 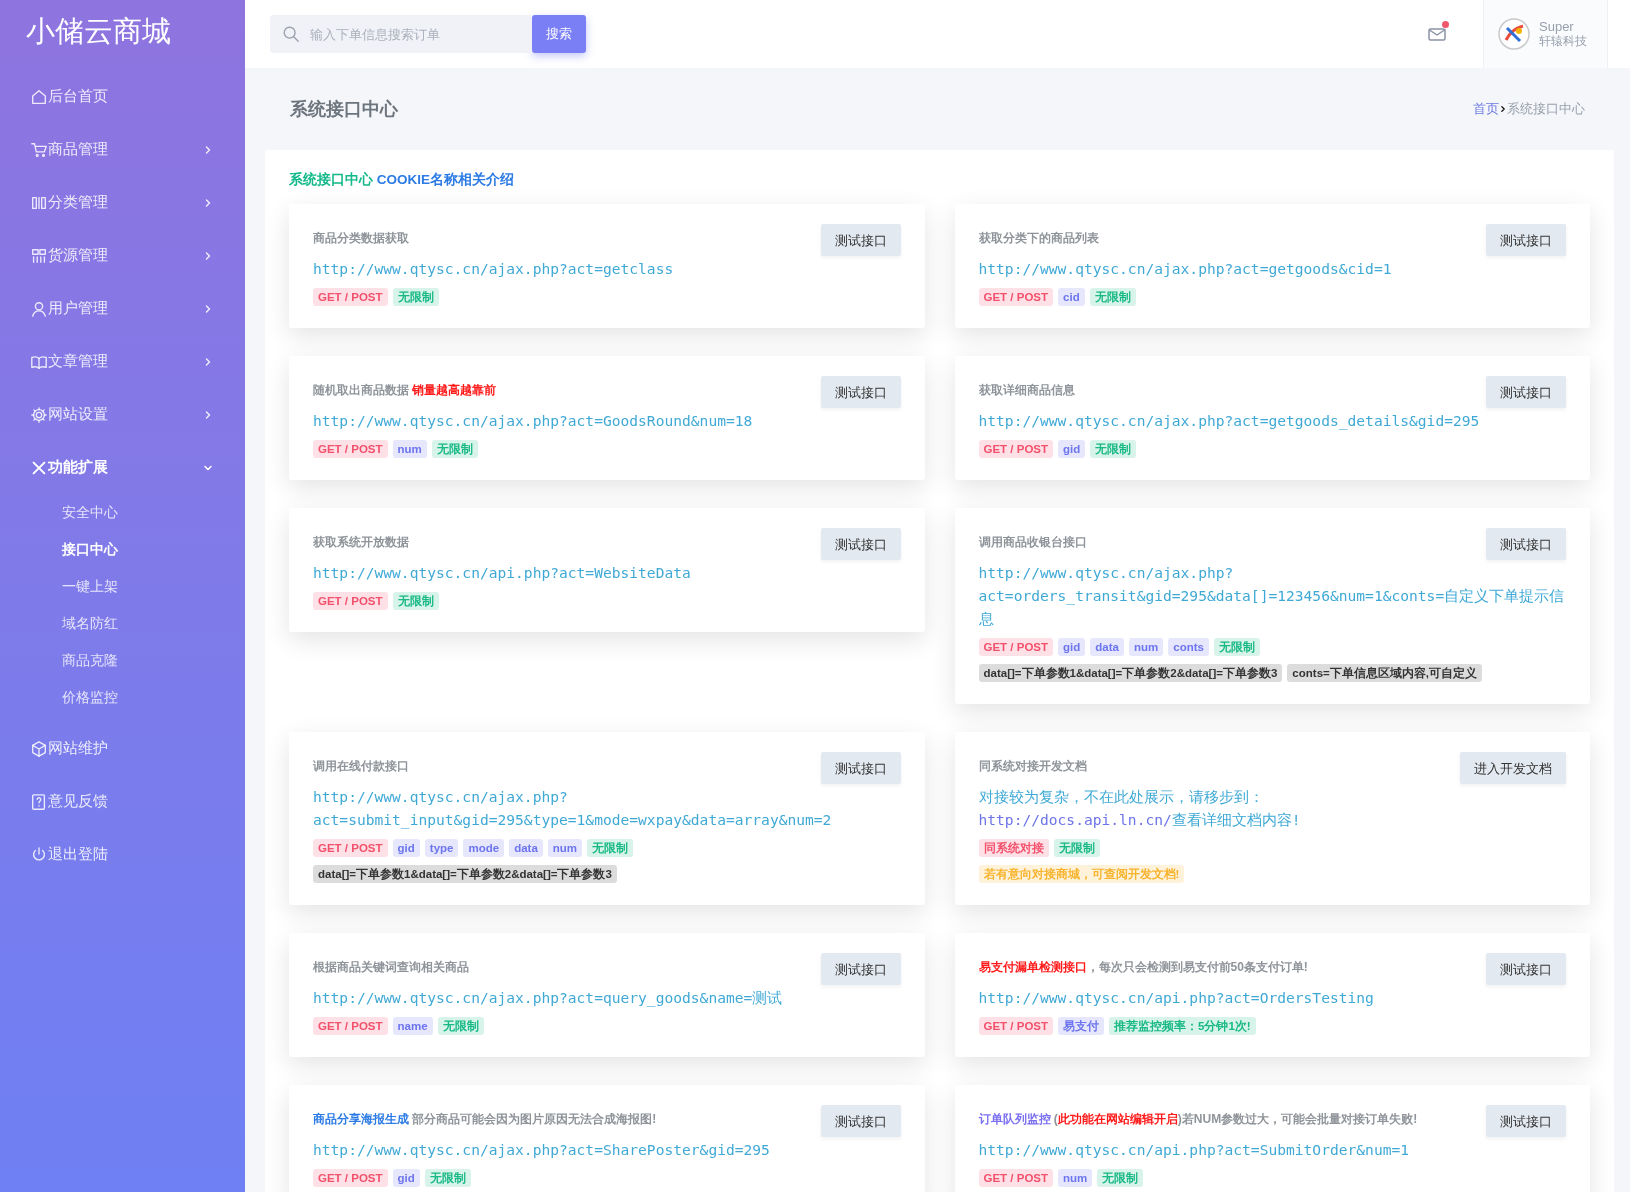 What do you see at coordinates (1514, 34) in the screenshot?
I see `avatar-icon` at bounding box center [1514, 34].